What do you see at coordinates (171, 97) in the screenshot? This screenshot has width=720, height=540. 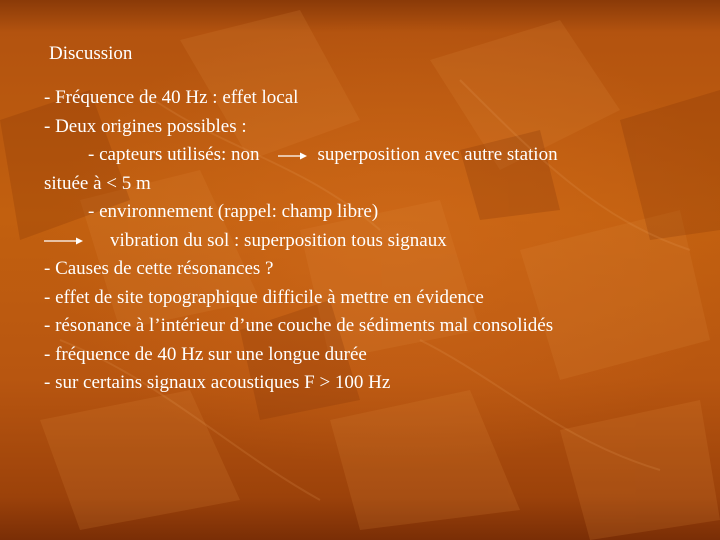 I see `bullet-line: - Fréquence de 40 Hz : effet local` at bounding box center [171, 97].